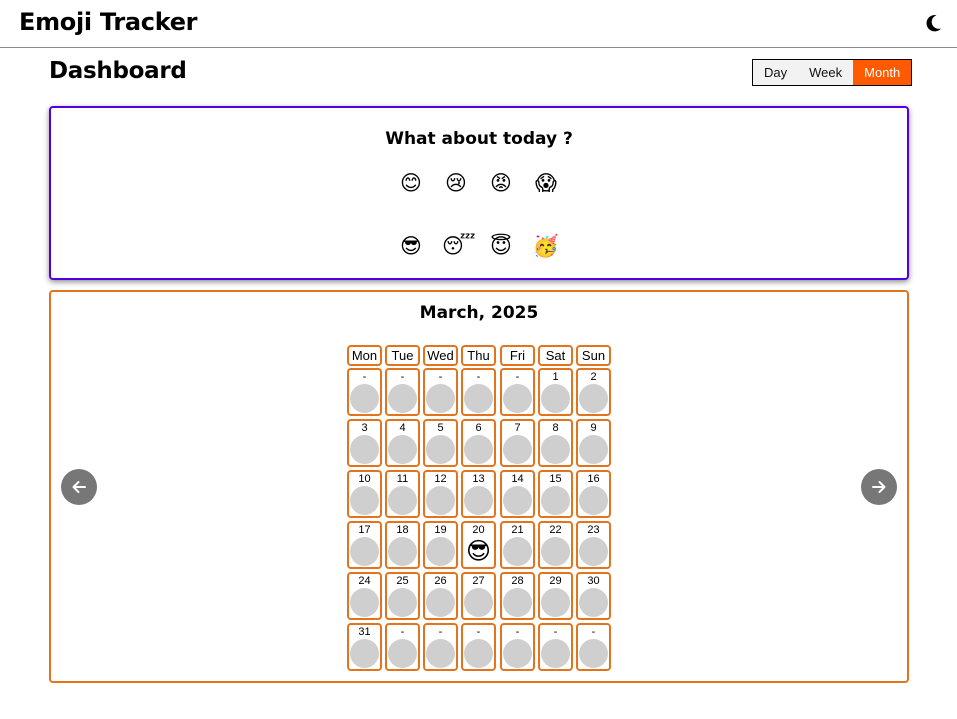  I want to click on weekday-header-thu: Thu, so click(478, 355).